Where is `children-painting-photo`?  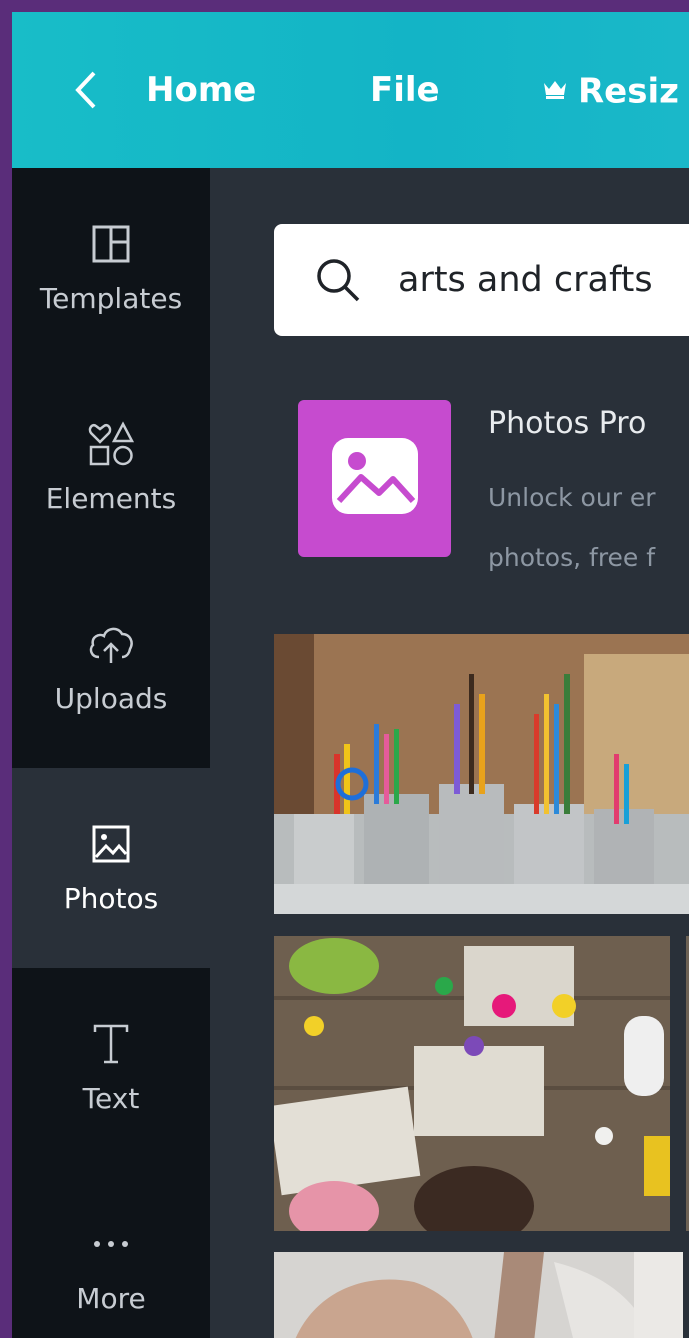
children-painting-photo is located at coordinates (472, 1083).